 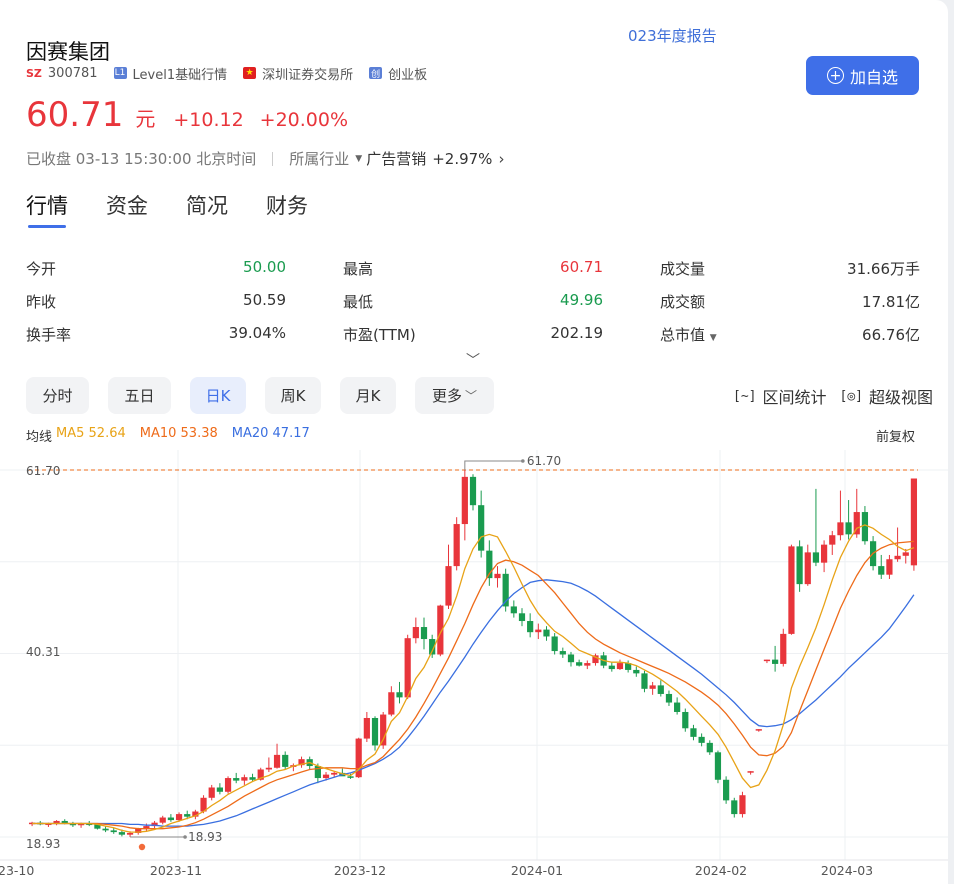 What do you see at coordinates (745, 396) in the screenshot?
I see `range-icon: [~]` at bounding box center [745, 396].